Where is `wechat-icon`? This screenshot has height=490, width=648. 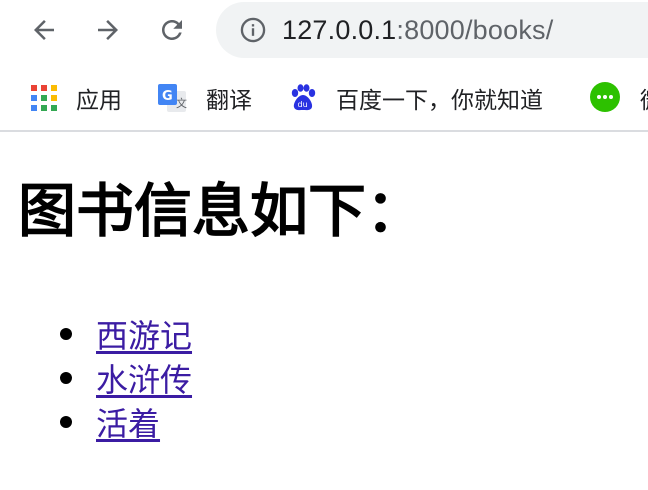
wechat-icon is located at coordinates (605, 97).